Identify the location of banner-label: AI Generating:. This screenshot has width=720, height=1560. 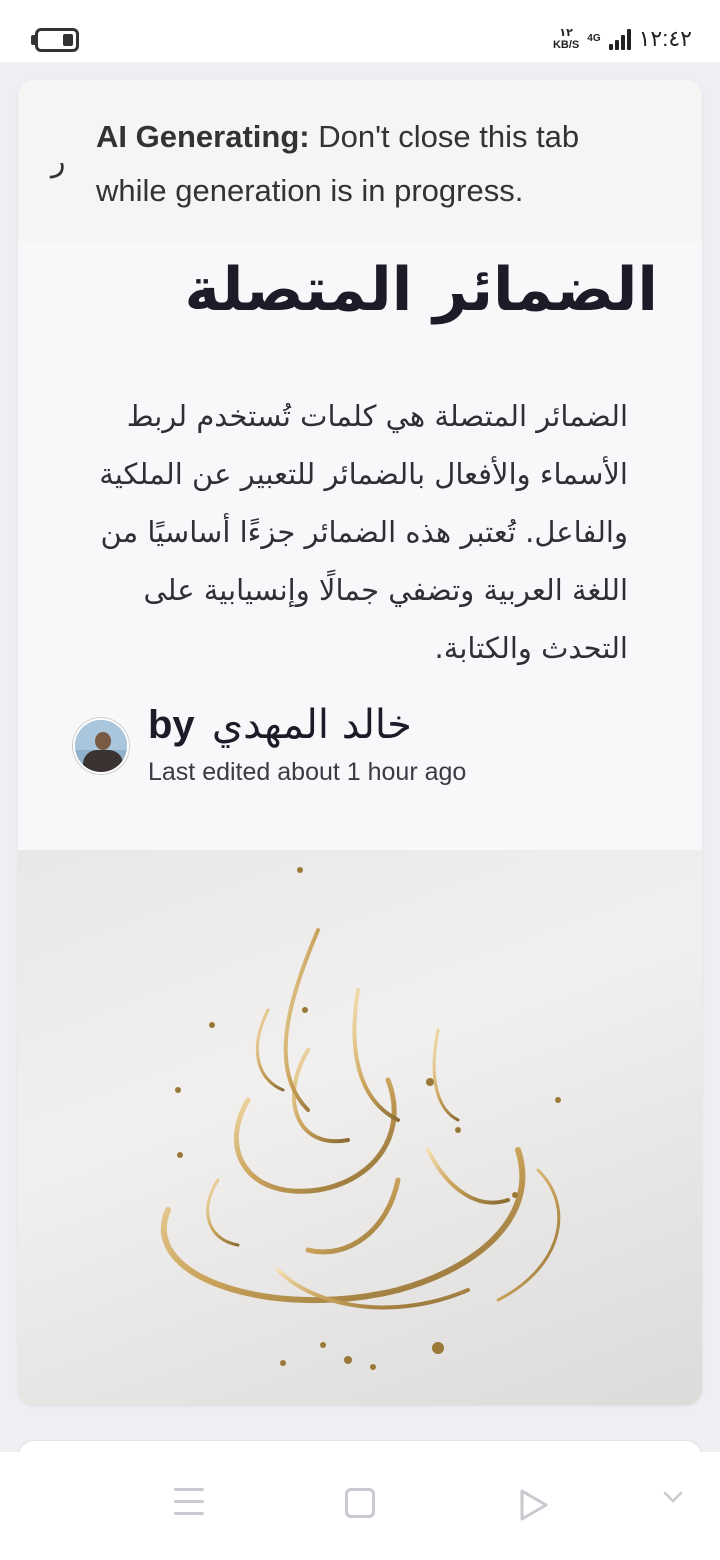
(203, 136).